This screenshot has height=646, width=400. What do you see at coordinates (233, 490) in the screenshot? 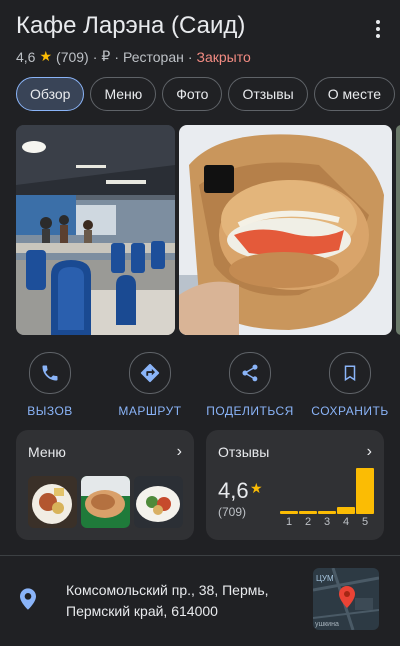
I see `reviews-rating: 4,6` at bounding box center [233, 490].